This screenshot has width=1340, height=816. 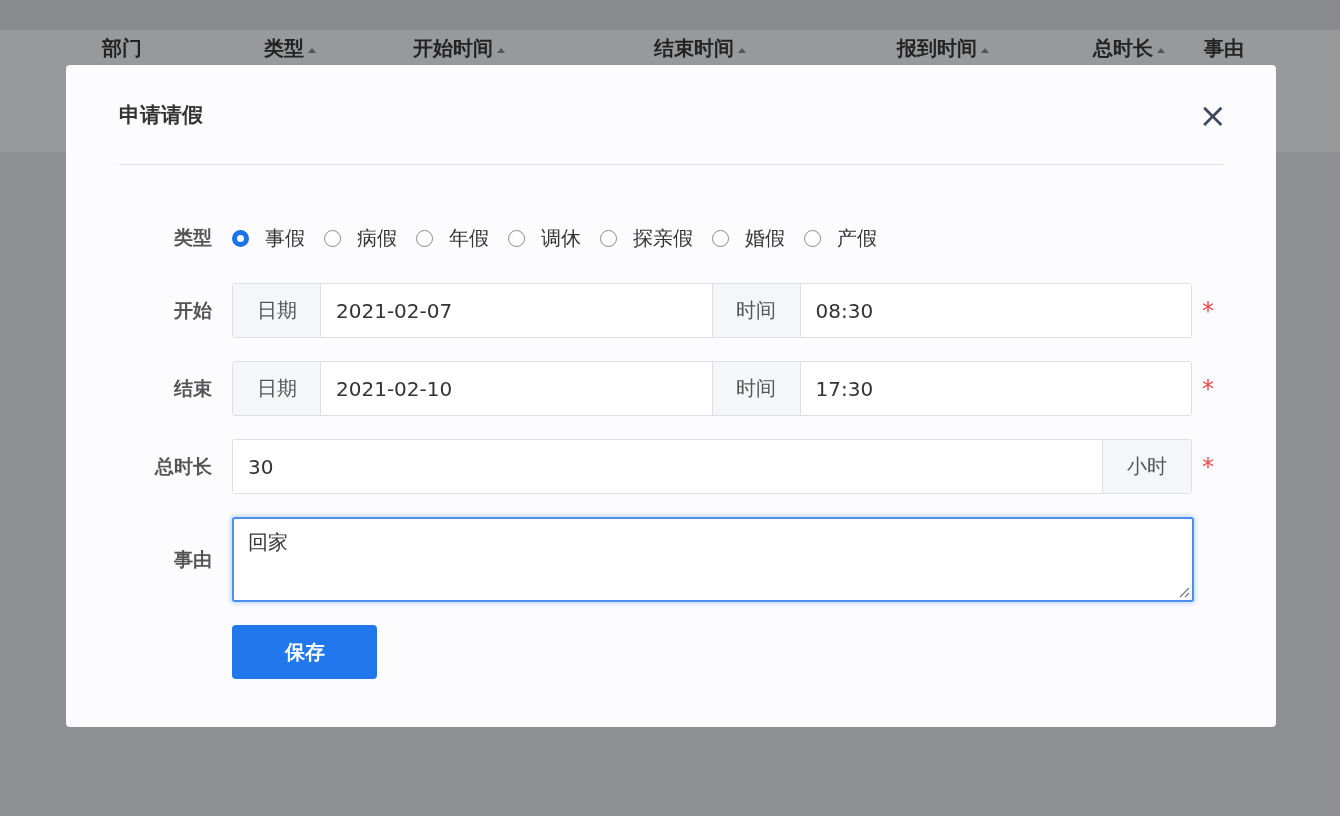 What do you see at coordinates (668, 466) in the screenshot?
I see `duration-input: 30` at bounding box center [668, 466].